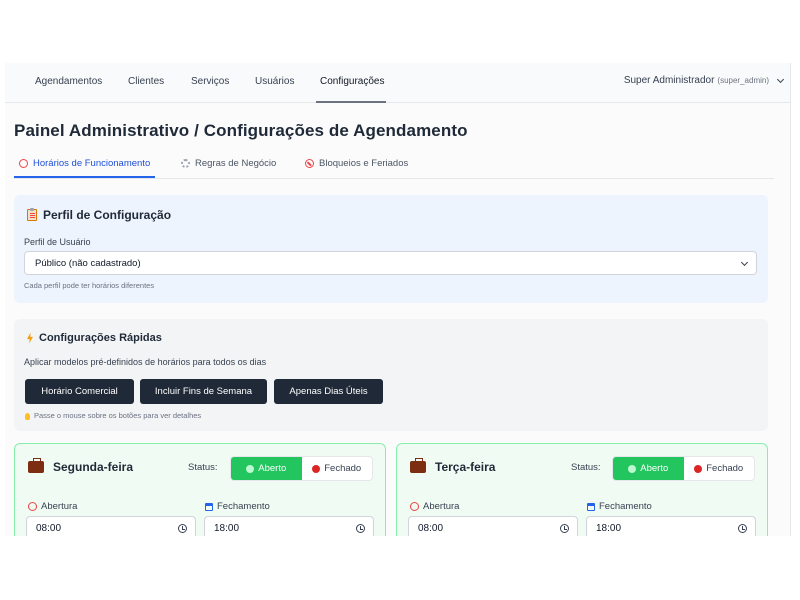  Describe the element at coordinates (669, 80) in the screenshot. I see `user-name: Super Administrador` at that location.